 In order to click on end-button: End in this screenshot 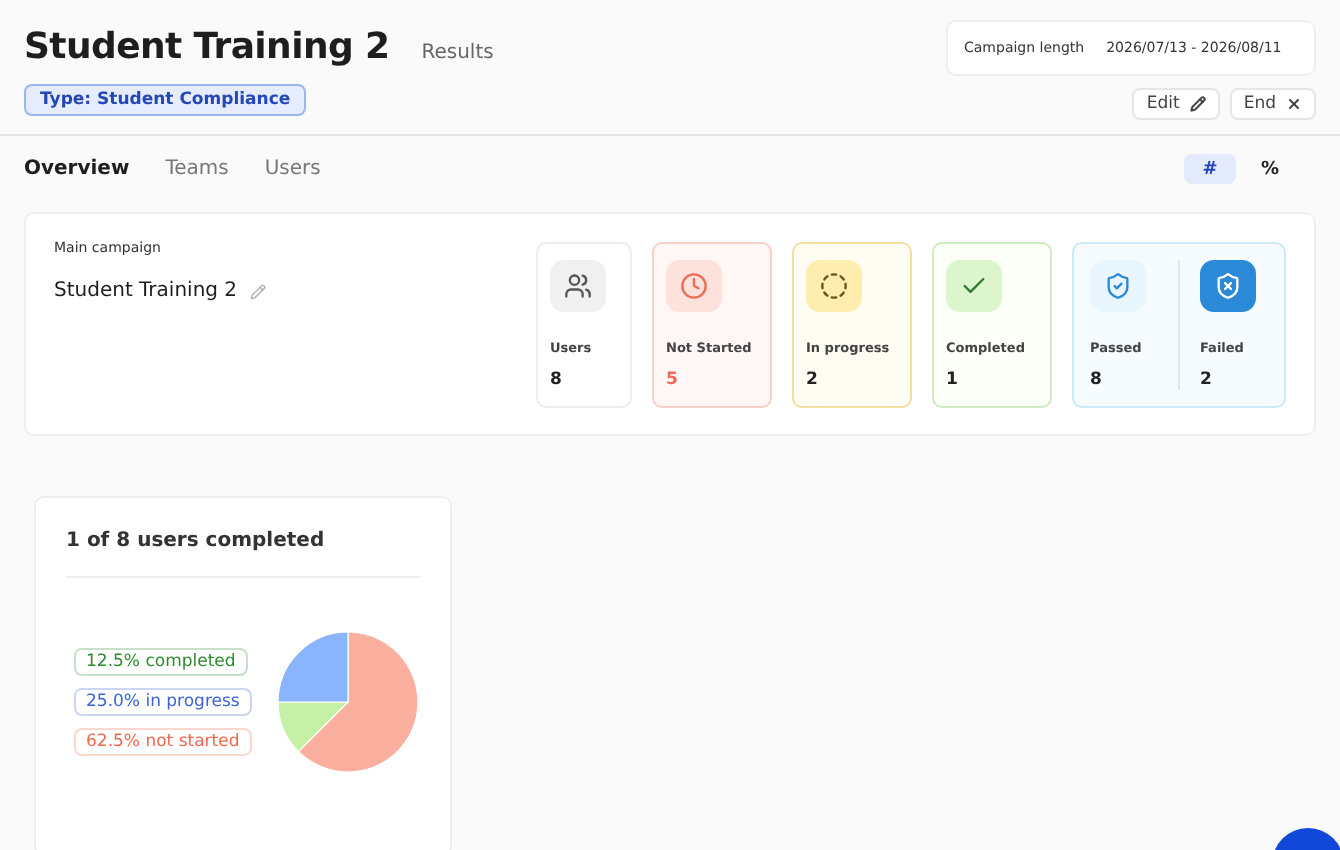, I will do `click(1272, 104)`.